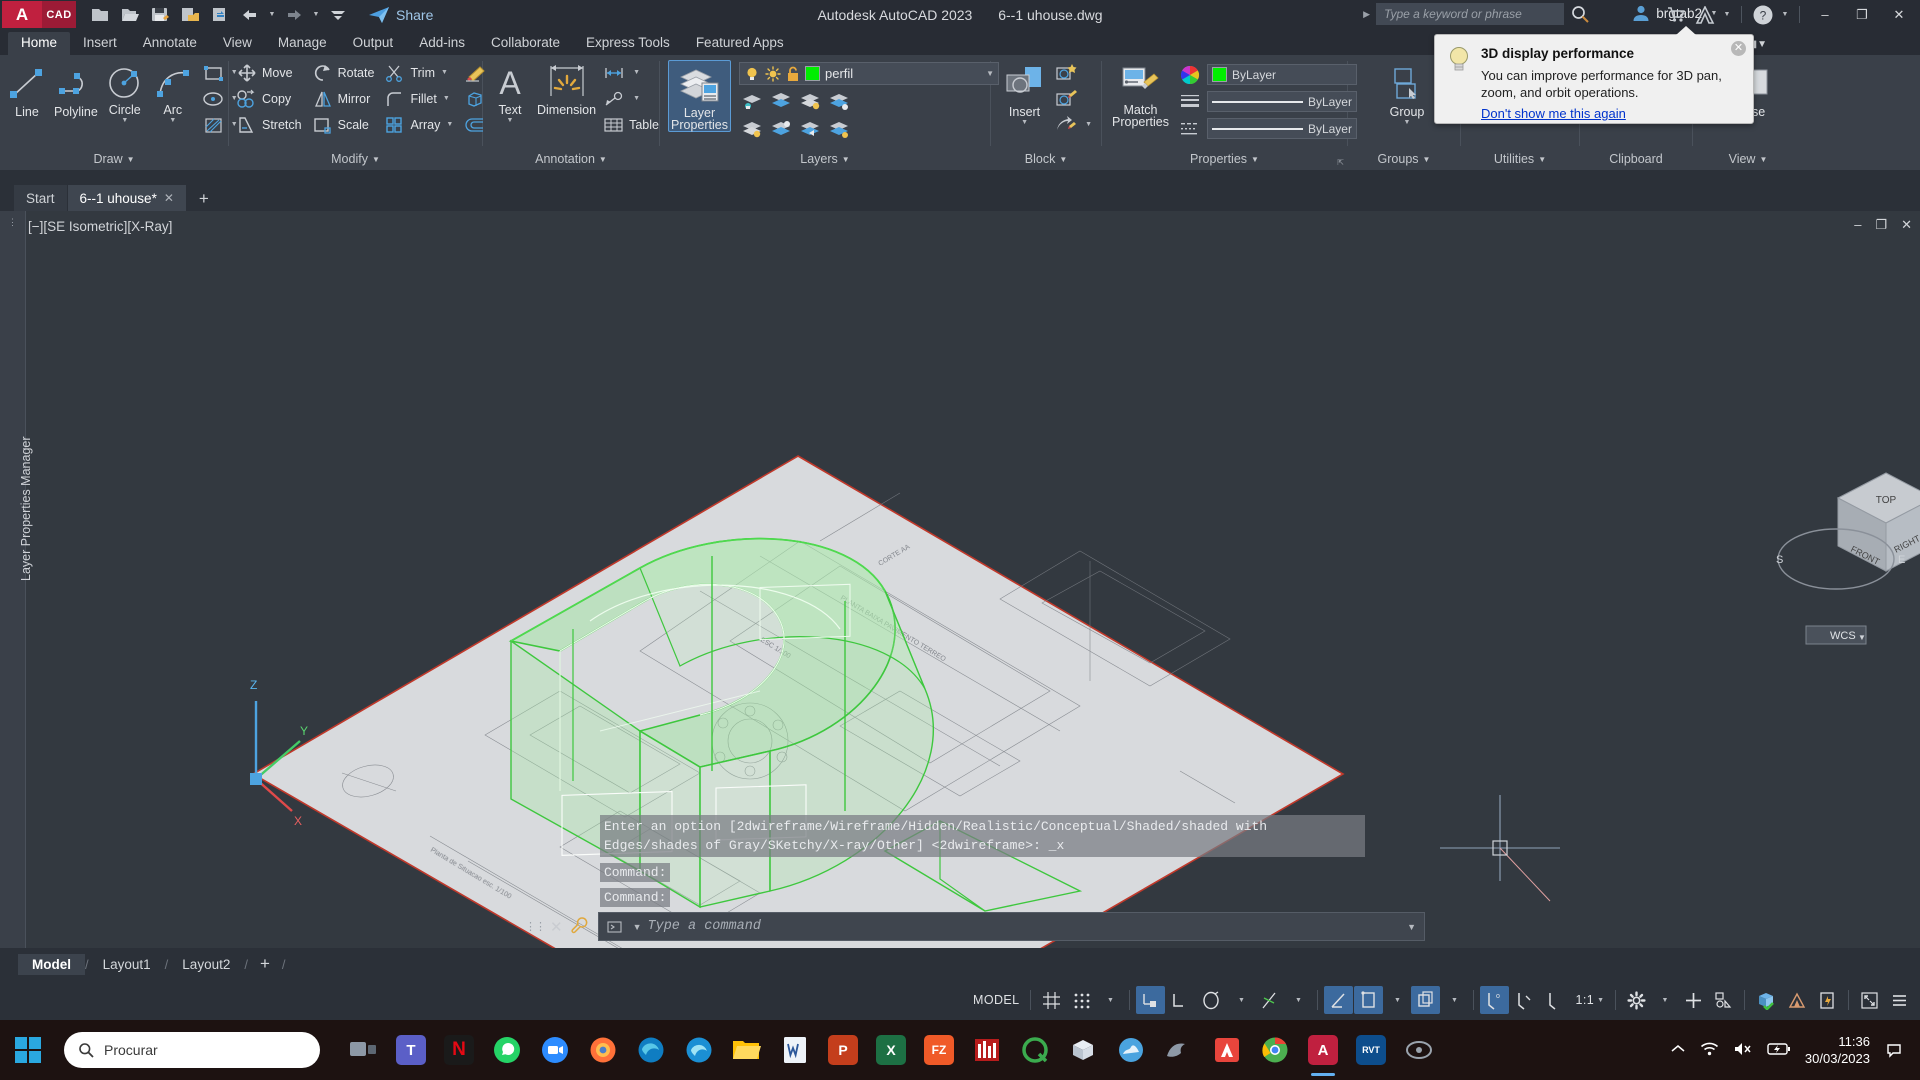  I want to click on panel-draw-expand-caret-icon: ▼, so click(131, 159).